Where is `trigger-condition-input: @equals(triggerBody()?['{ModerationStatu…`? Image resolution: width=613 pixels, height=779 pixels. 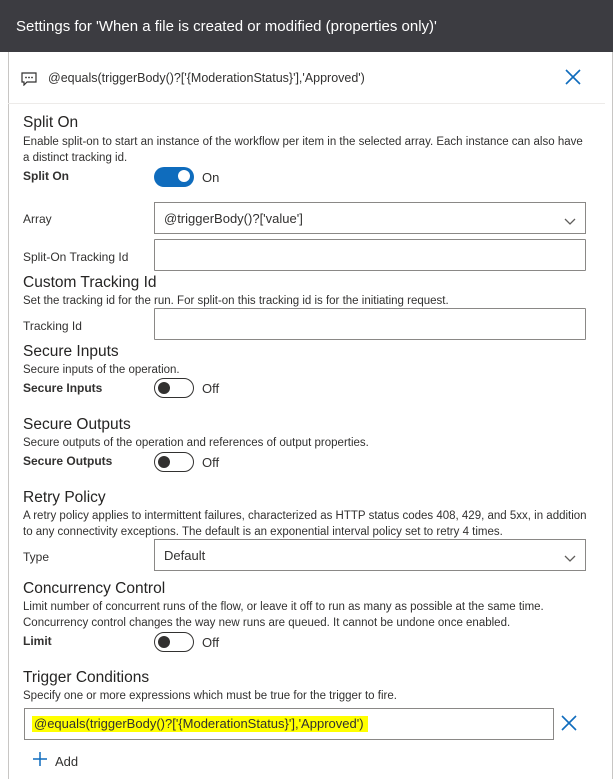 trigger-condition-input: @equals(triggerBody()?['{ModerationStatu… is located at coordinates (289, 724).